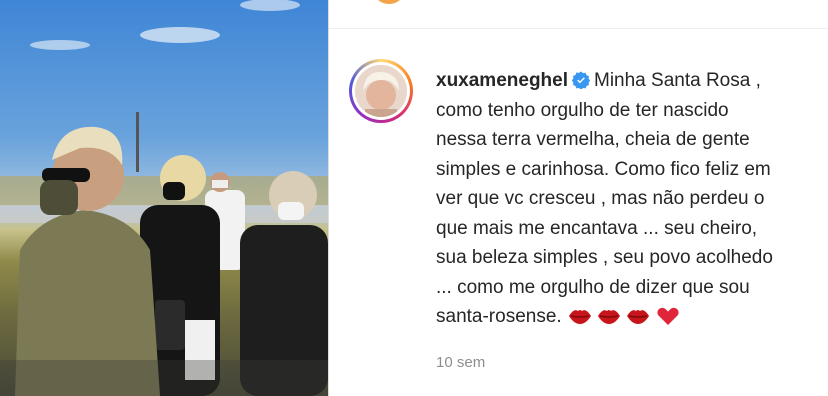 The height and width of the screenshot is (396, 828). I want to click on header-divider, so click(578, 28).